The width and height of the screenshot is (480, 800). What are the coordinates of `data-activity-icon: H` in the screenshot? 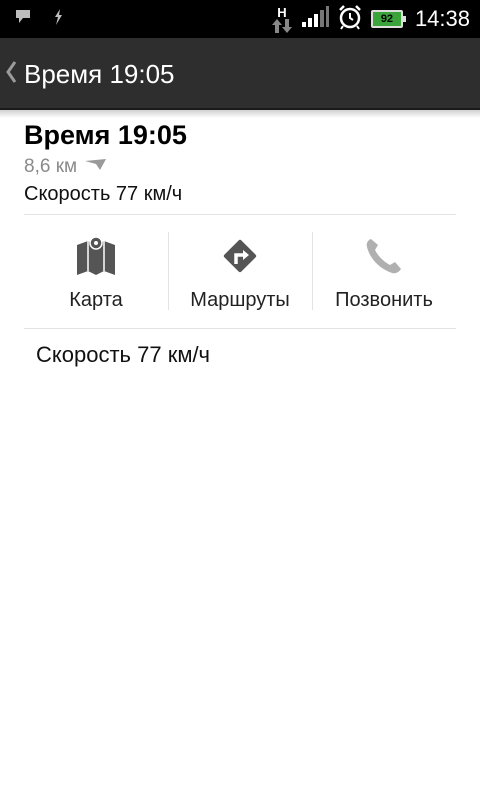 It's located at (282, 19).